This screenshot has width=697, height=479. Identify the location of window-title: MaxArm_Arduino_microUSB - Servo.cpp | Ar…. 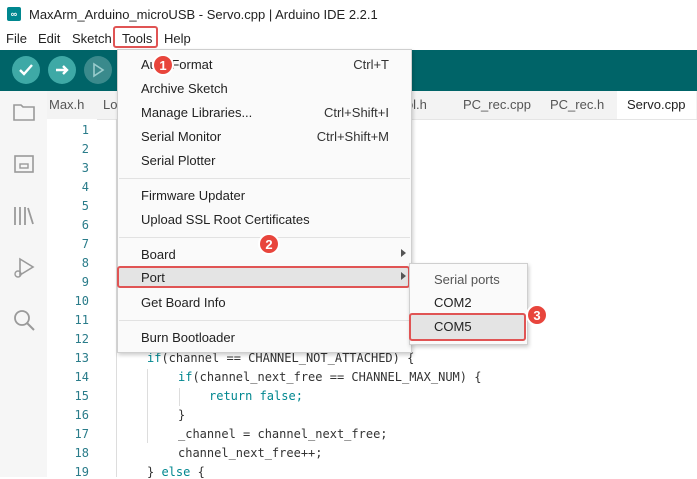
(203, 14).